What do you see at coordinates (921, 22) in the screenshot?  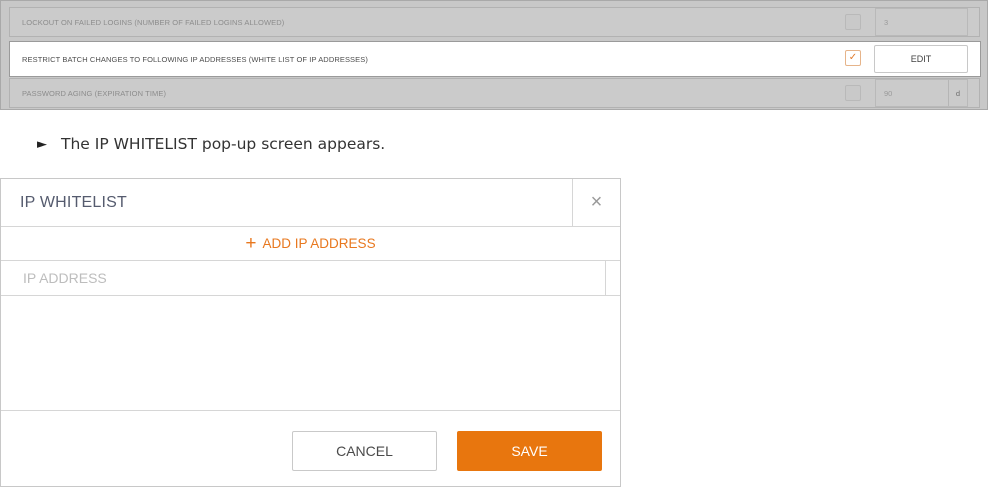 I see `lockout-count-field: 3` at bounding box center [921, 22].